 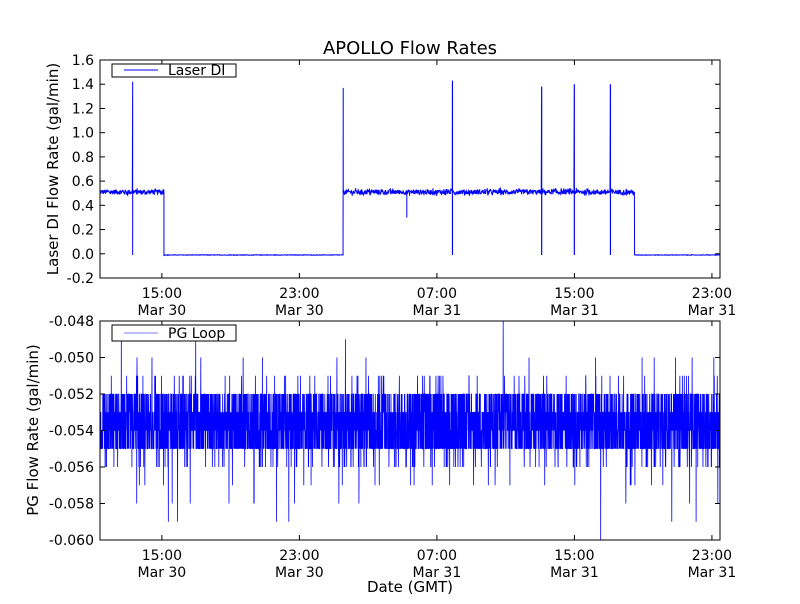 I want to click on y-tick-label: 0.2, so click(x=83, y=231).